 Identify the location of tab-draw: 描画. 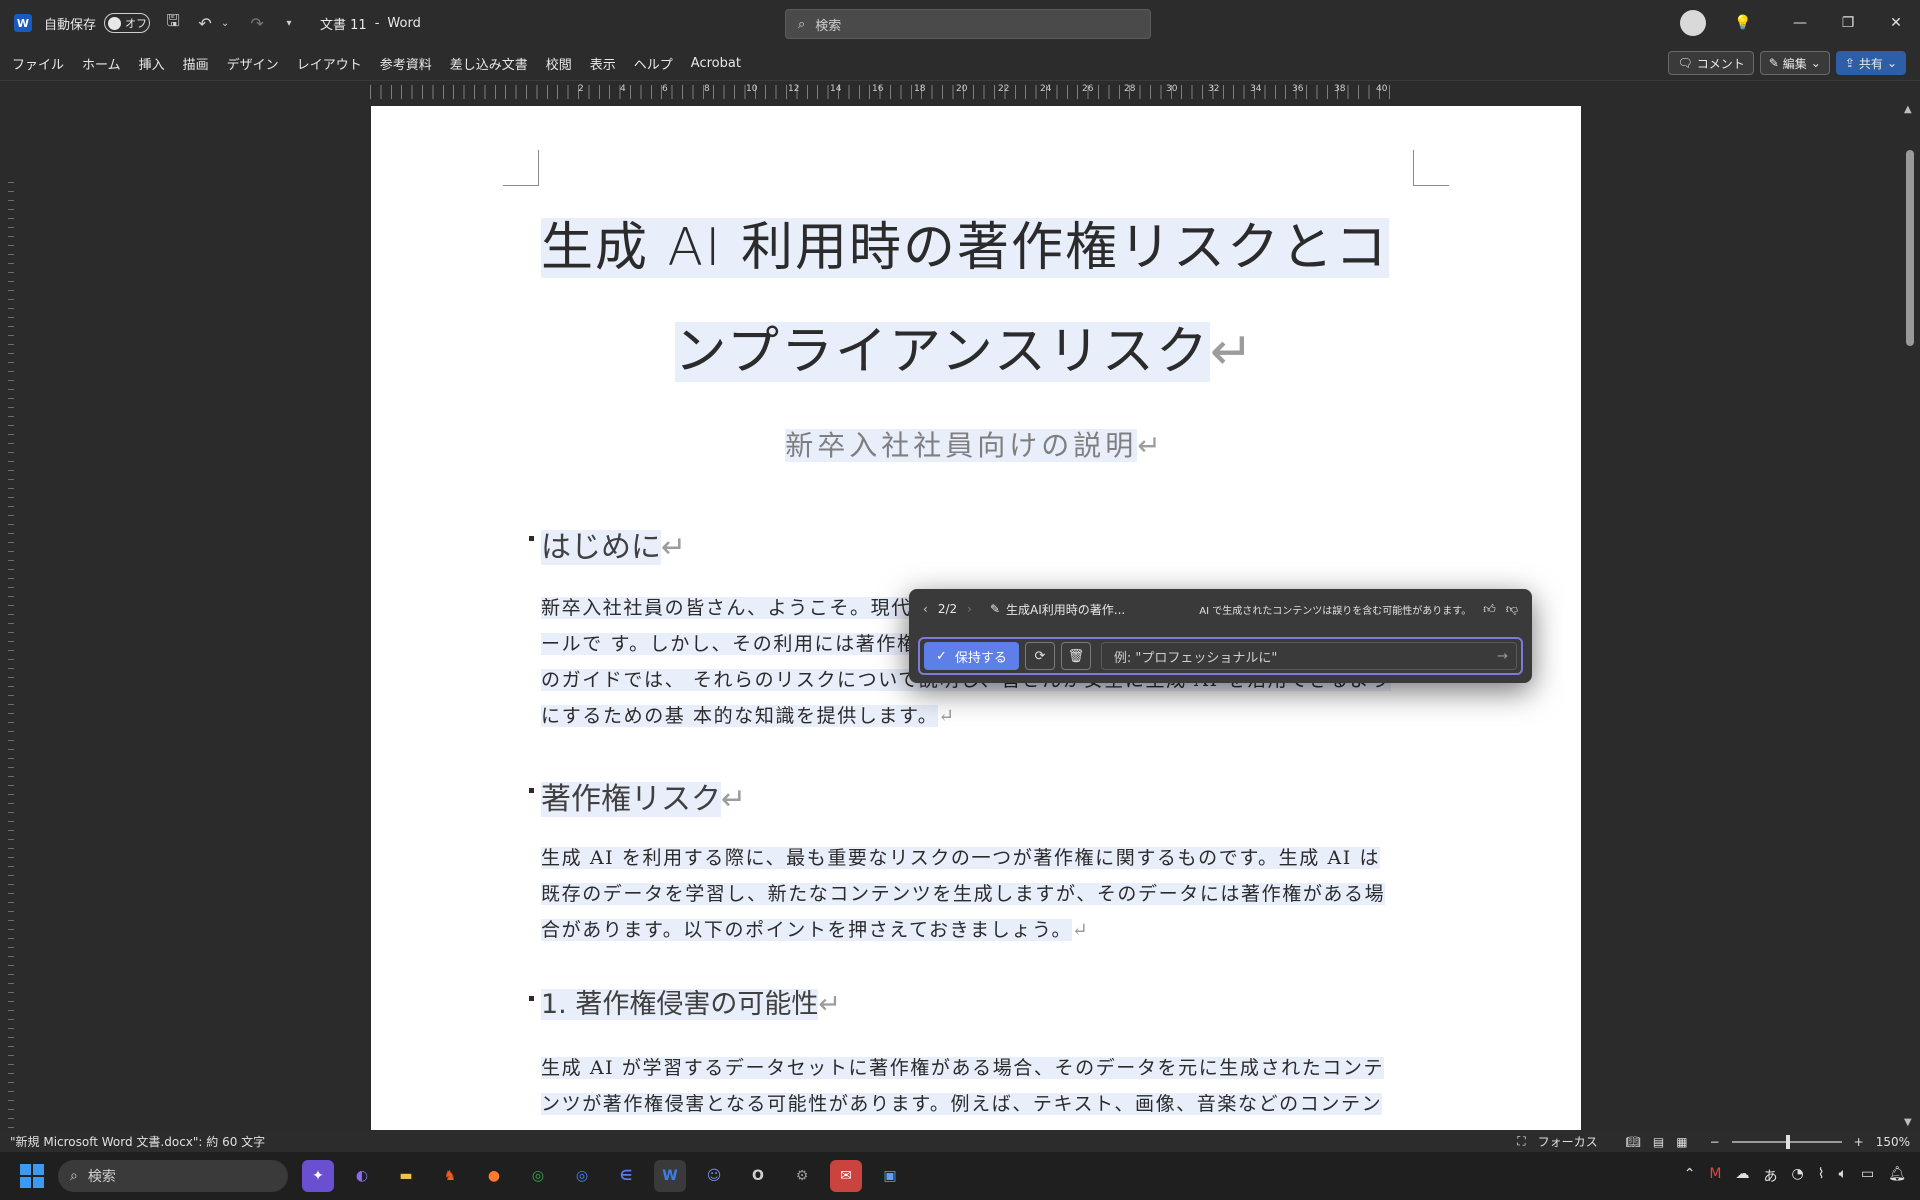
(196, 63).